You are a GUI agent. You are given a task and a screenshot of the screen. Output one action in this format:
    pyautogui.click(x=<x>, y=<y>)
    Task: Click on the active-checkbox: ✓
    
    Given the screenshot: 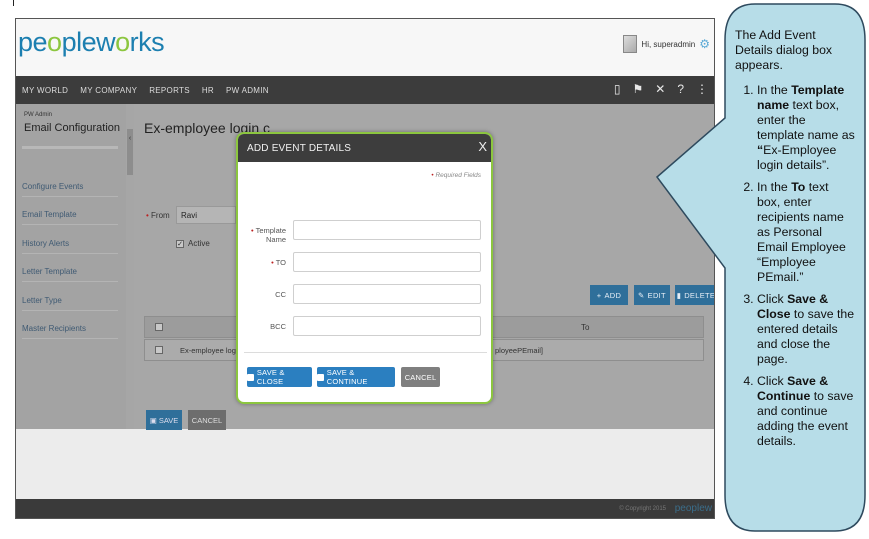 What is the action you would take?
    pyautogui.click(x=180, y=243)
    